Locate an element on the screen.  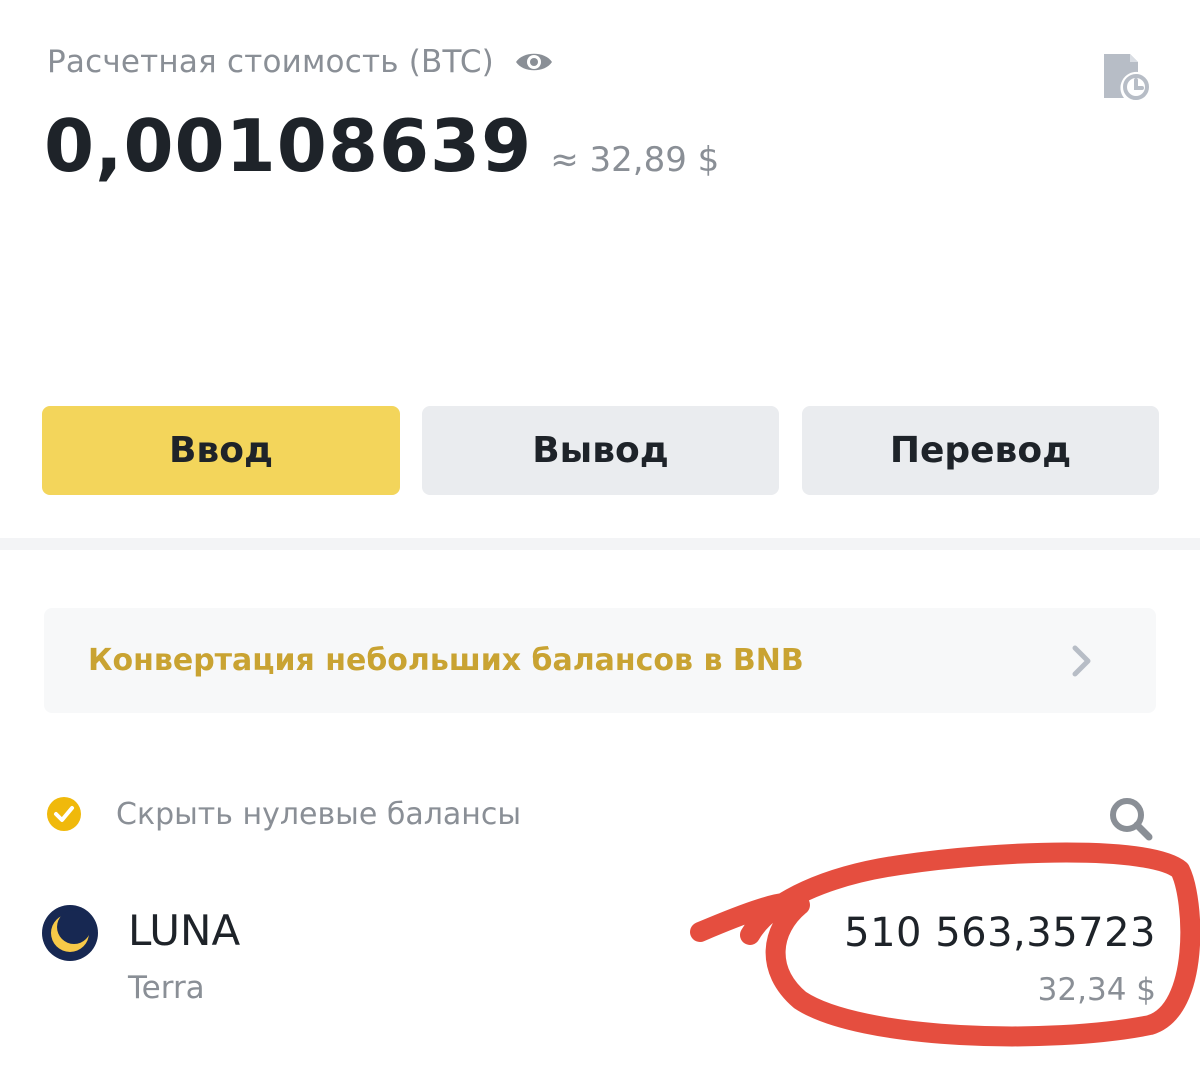
convert-small-balances-banner: Конвертация небольших балансов в BNB is located at coordinates (600, 660).